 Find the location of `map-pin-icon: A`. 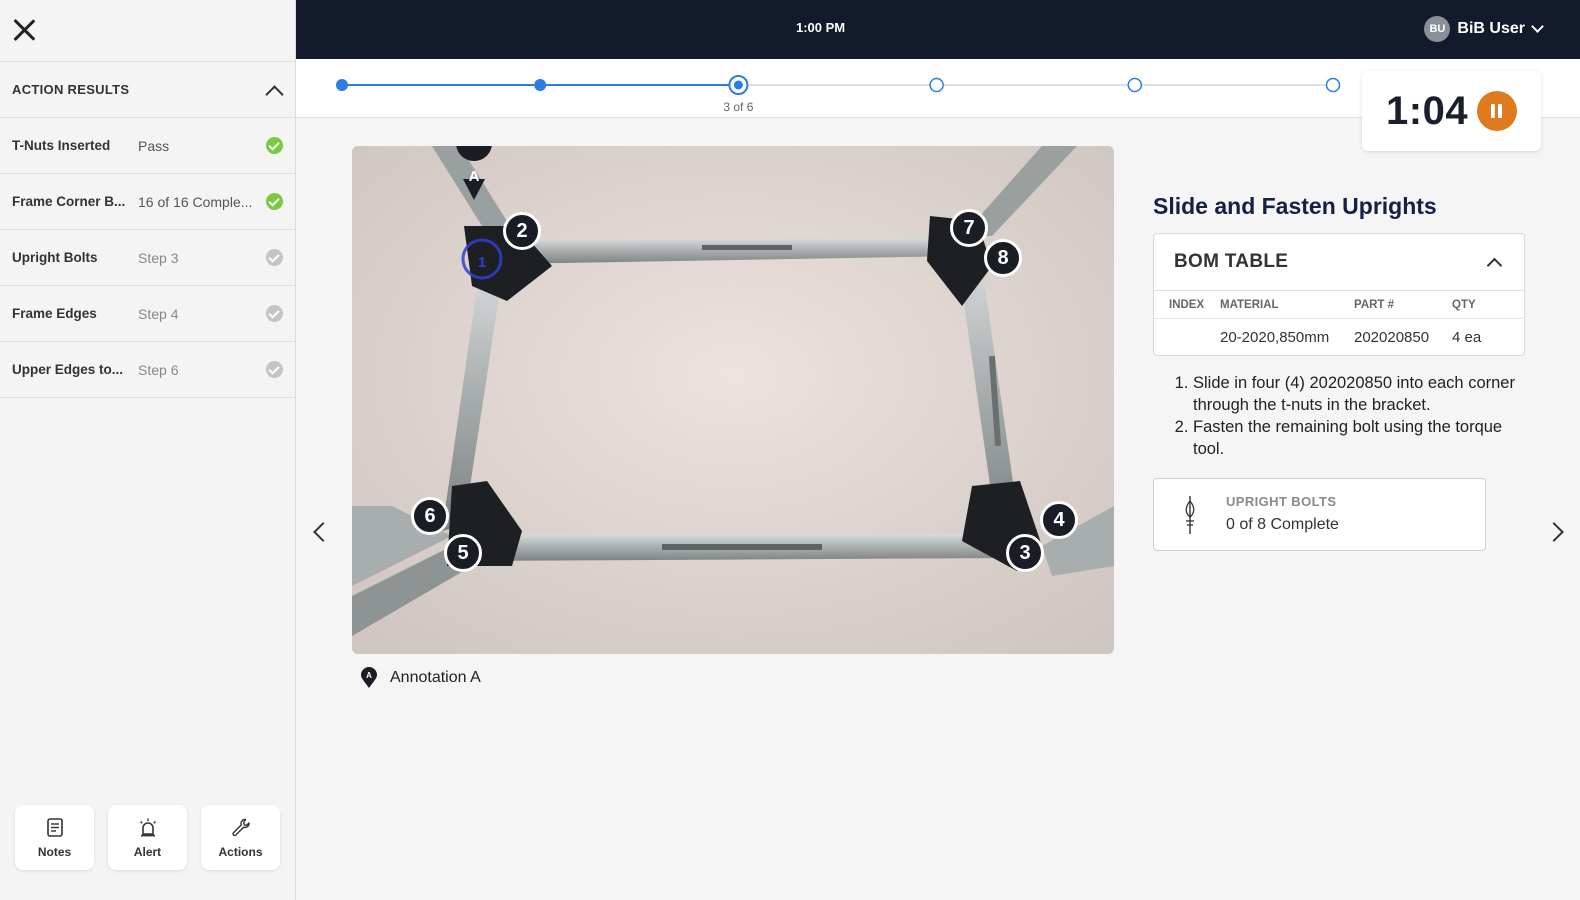

map-pin-icon: A is located at coordinates (369, 677).